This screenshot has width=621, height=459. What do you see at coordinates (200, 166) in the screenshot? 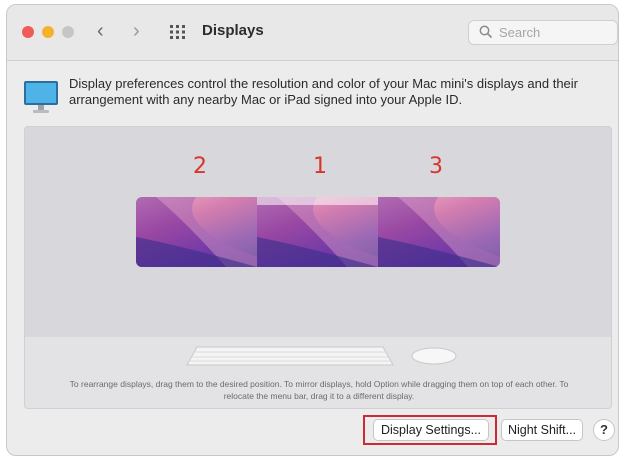
I see `display-number-2: 2` at bounding box center [200, 166].